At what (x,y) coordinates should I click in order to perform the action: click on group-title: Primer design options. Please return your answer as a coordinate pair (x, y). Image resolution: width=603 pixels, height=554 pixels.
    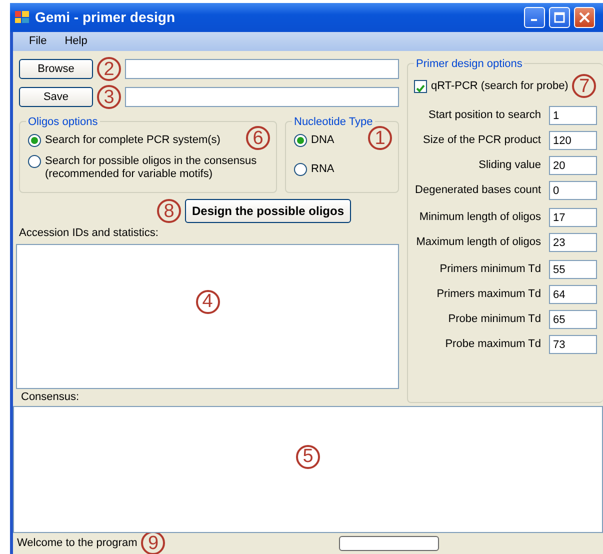
    Looking at the image, I should click on (469, 64).